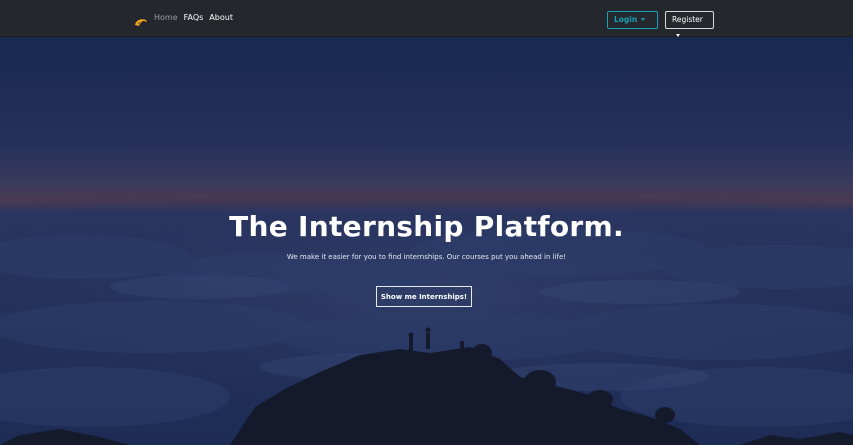 The height and width of the screenshot is (445, 853). Describe the element at coordinates (166, 18) in the screenshot. I see `nav-link-home: Home` at that location.